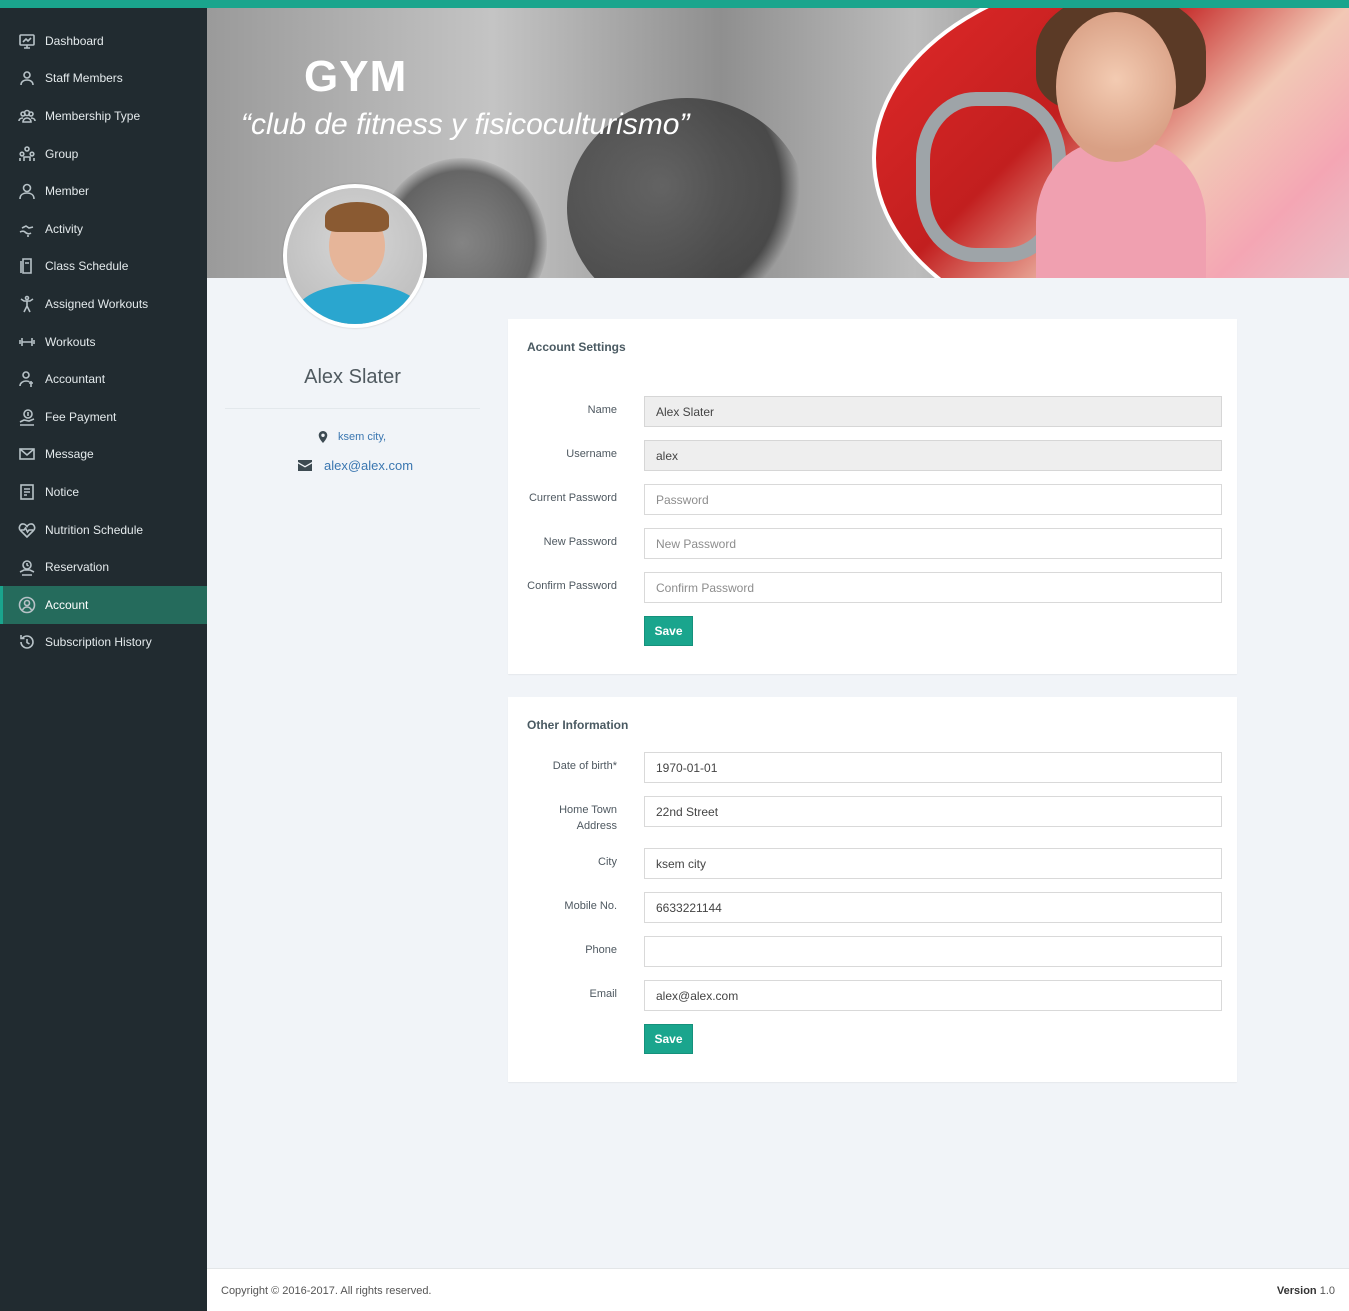 This screenshot has height=1311, width=1349. I want to click on mobile-row: Mobile No., so click(872, 907).